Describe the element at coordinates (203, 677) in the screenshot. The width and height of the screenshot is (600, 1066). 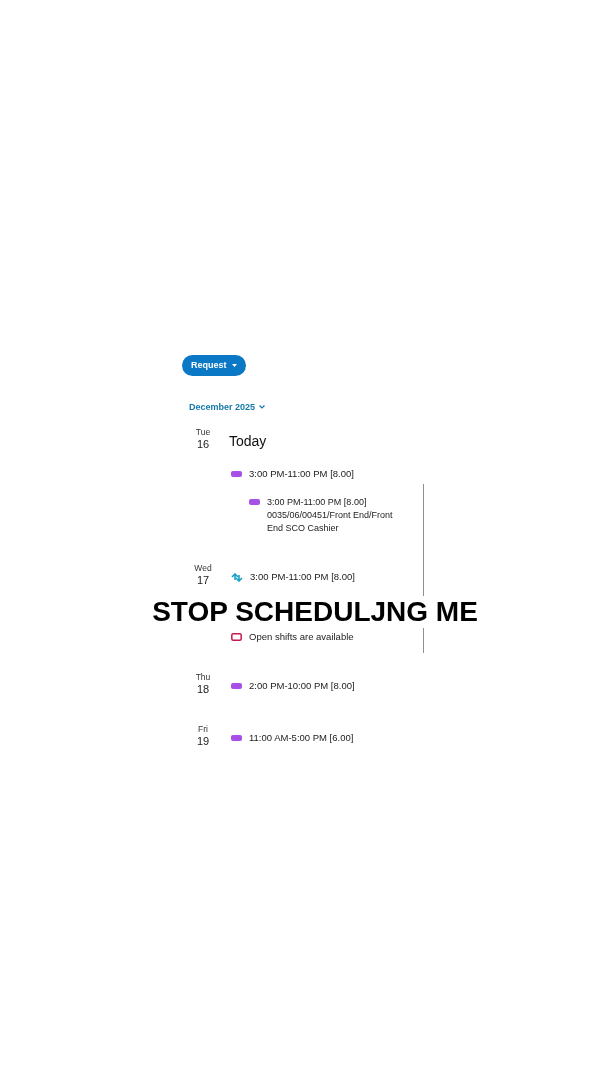
I see `weekday-label: Thu` at that location.